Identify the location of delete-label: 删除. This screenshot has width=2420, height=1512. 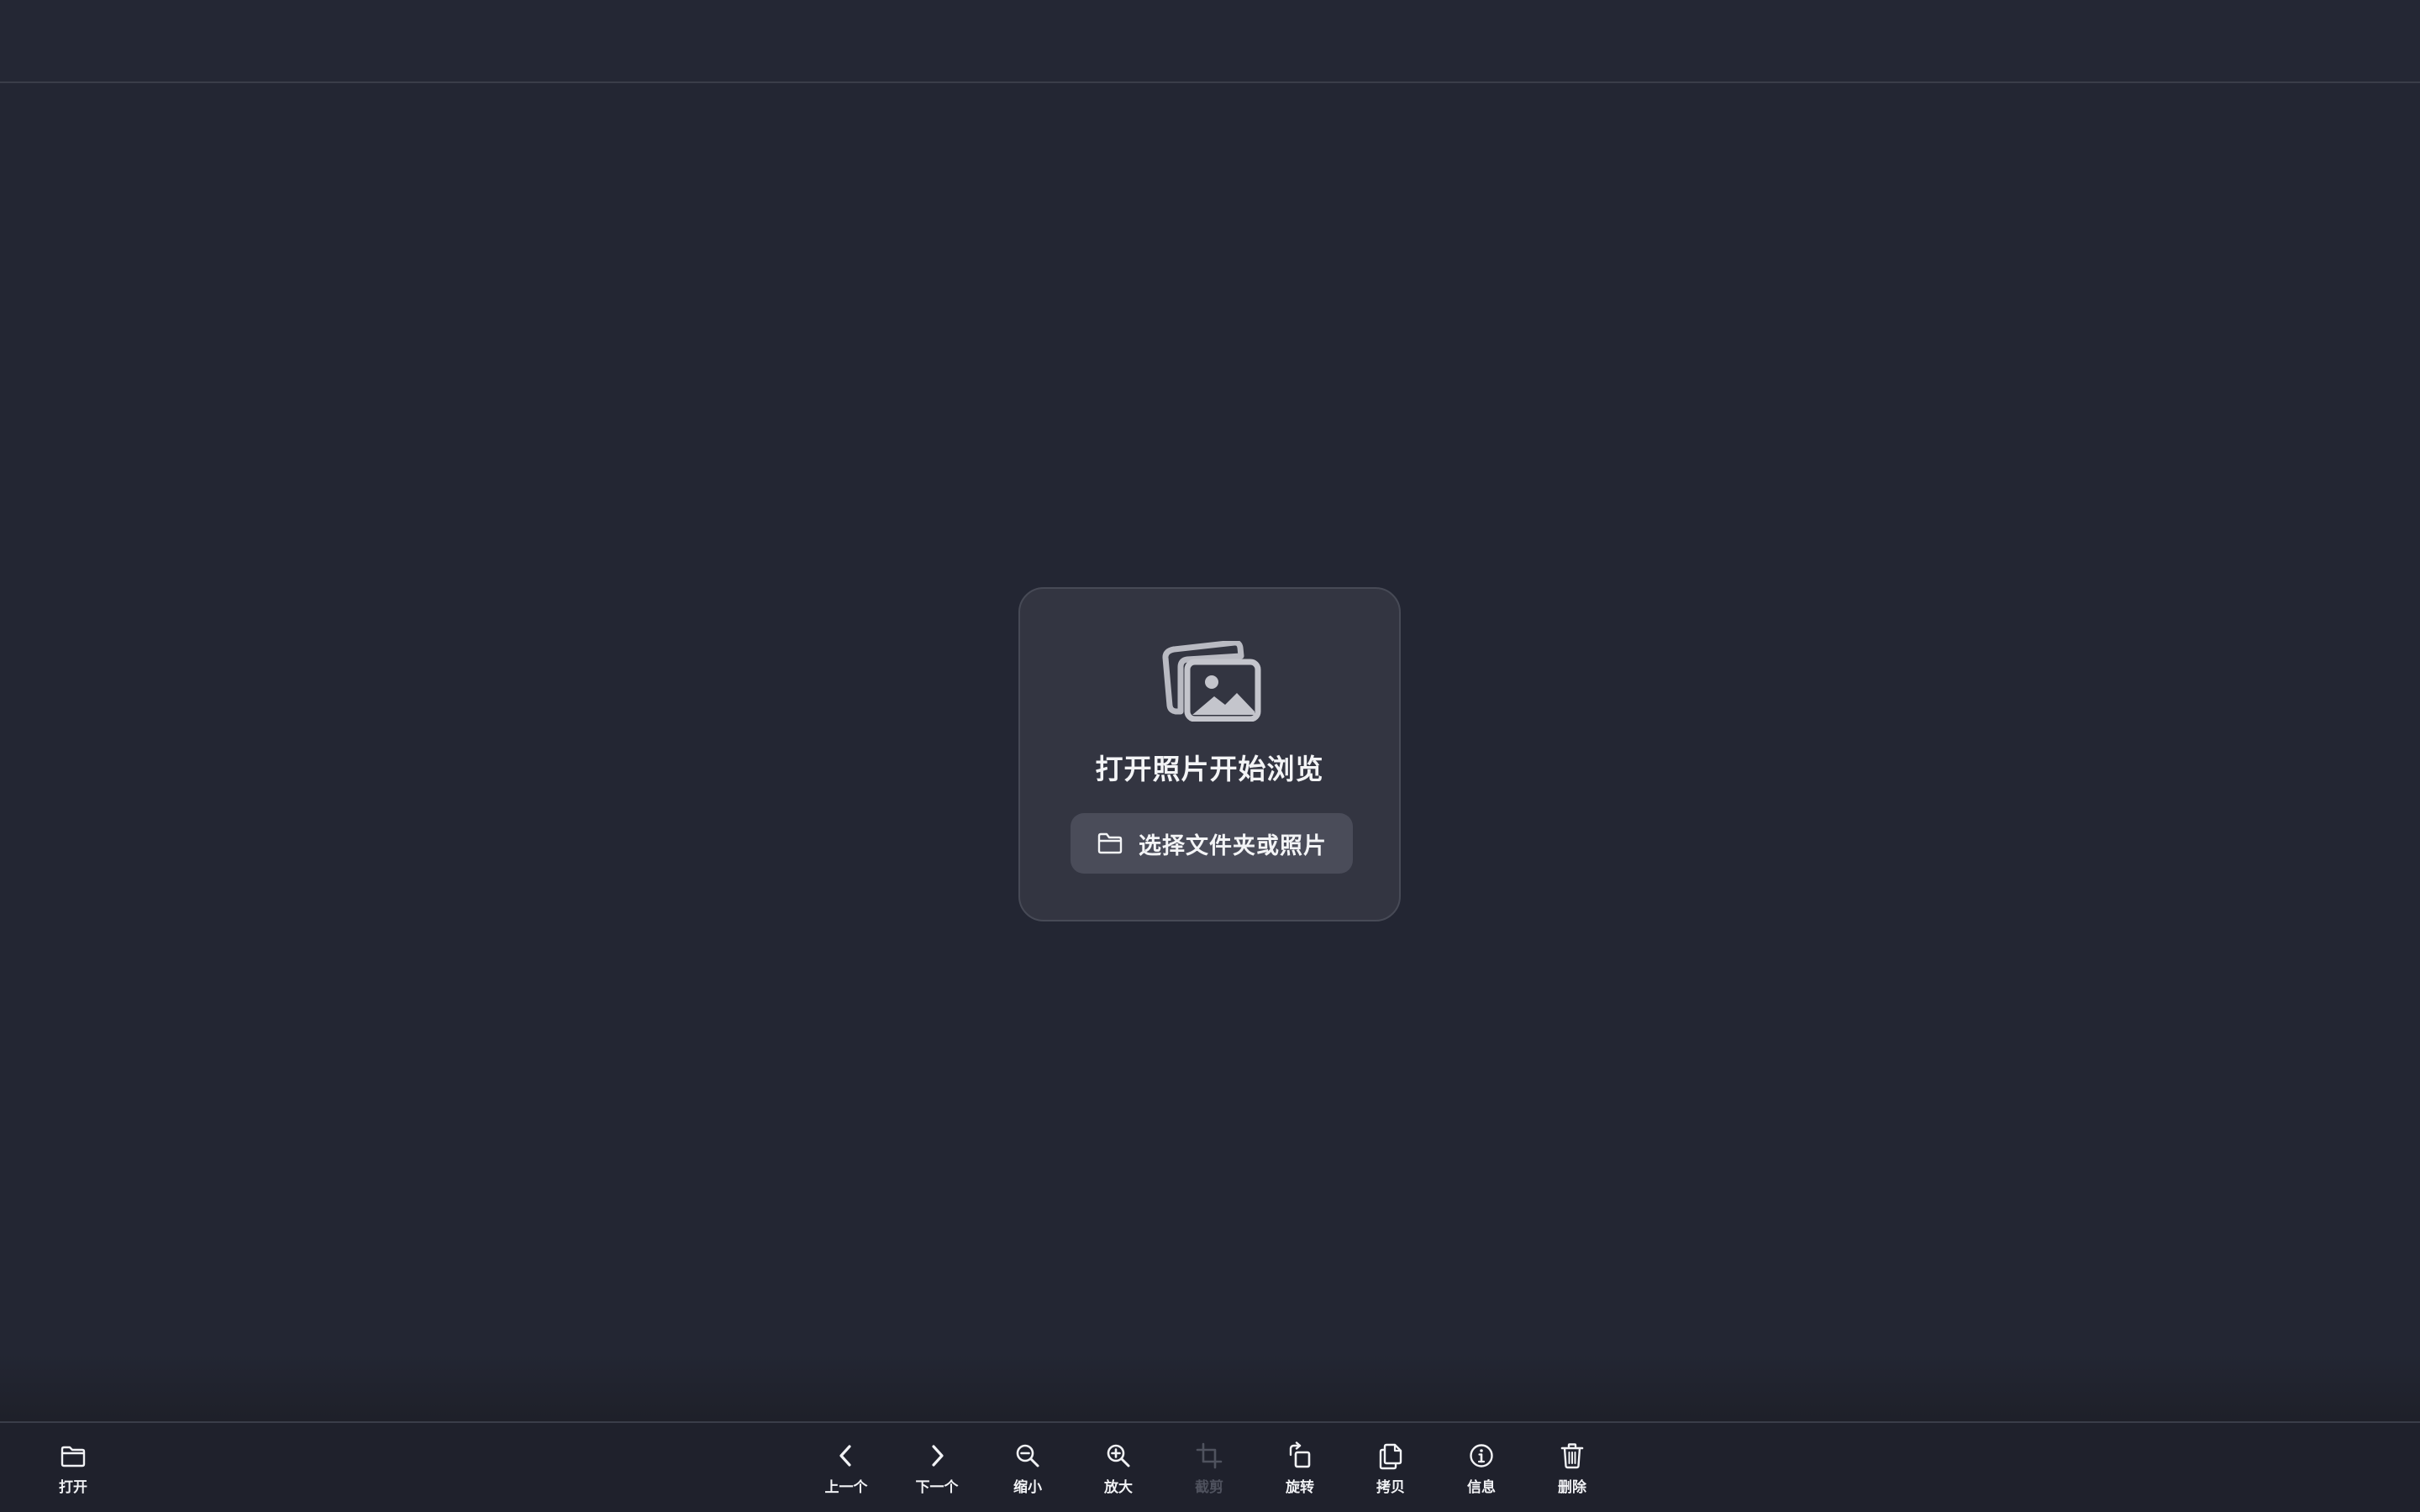
(1572, 1487).